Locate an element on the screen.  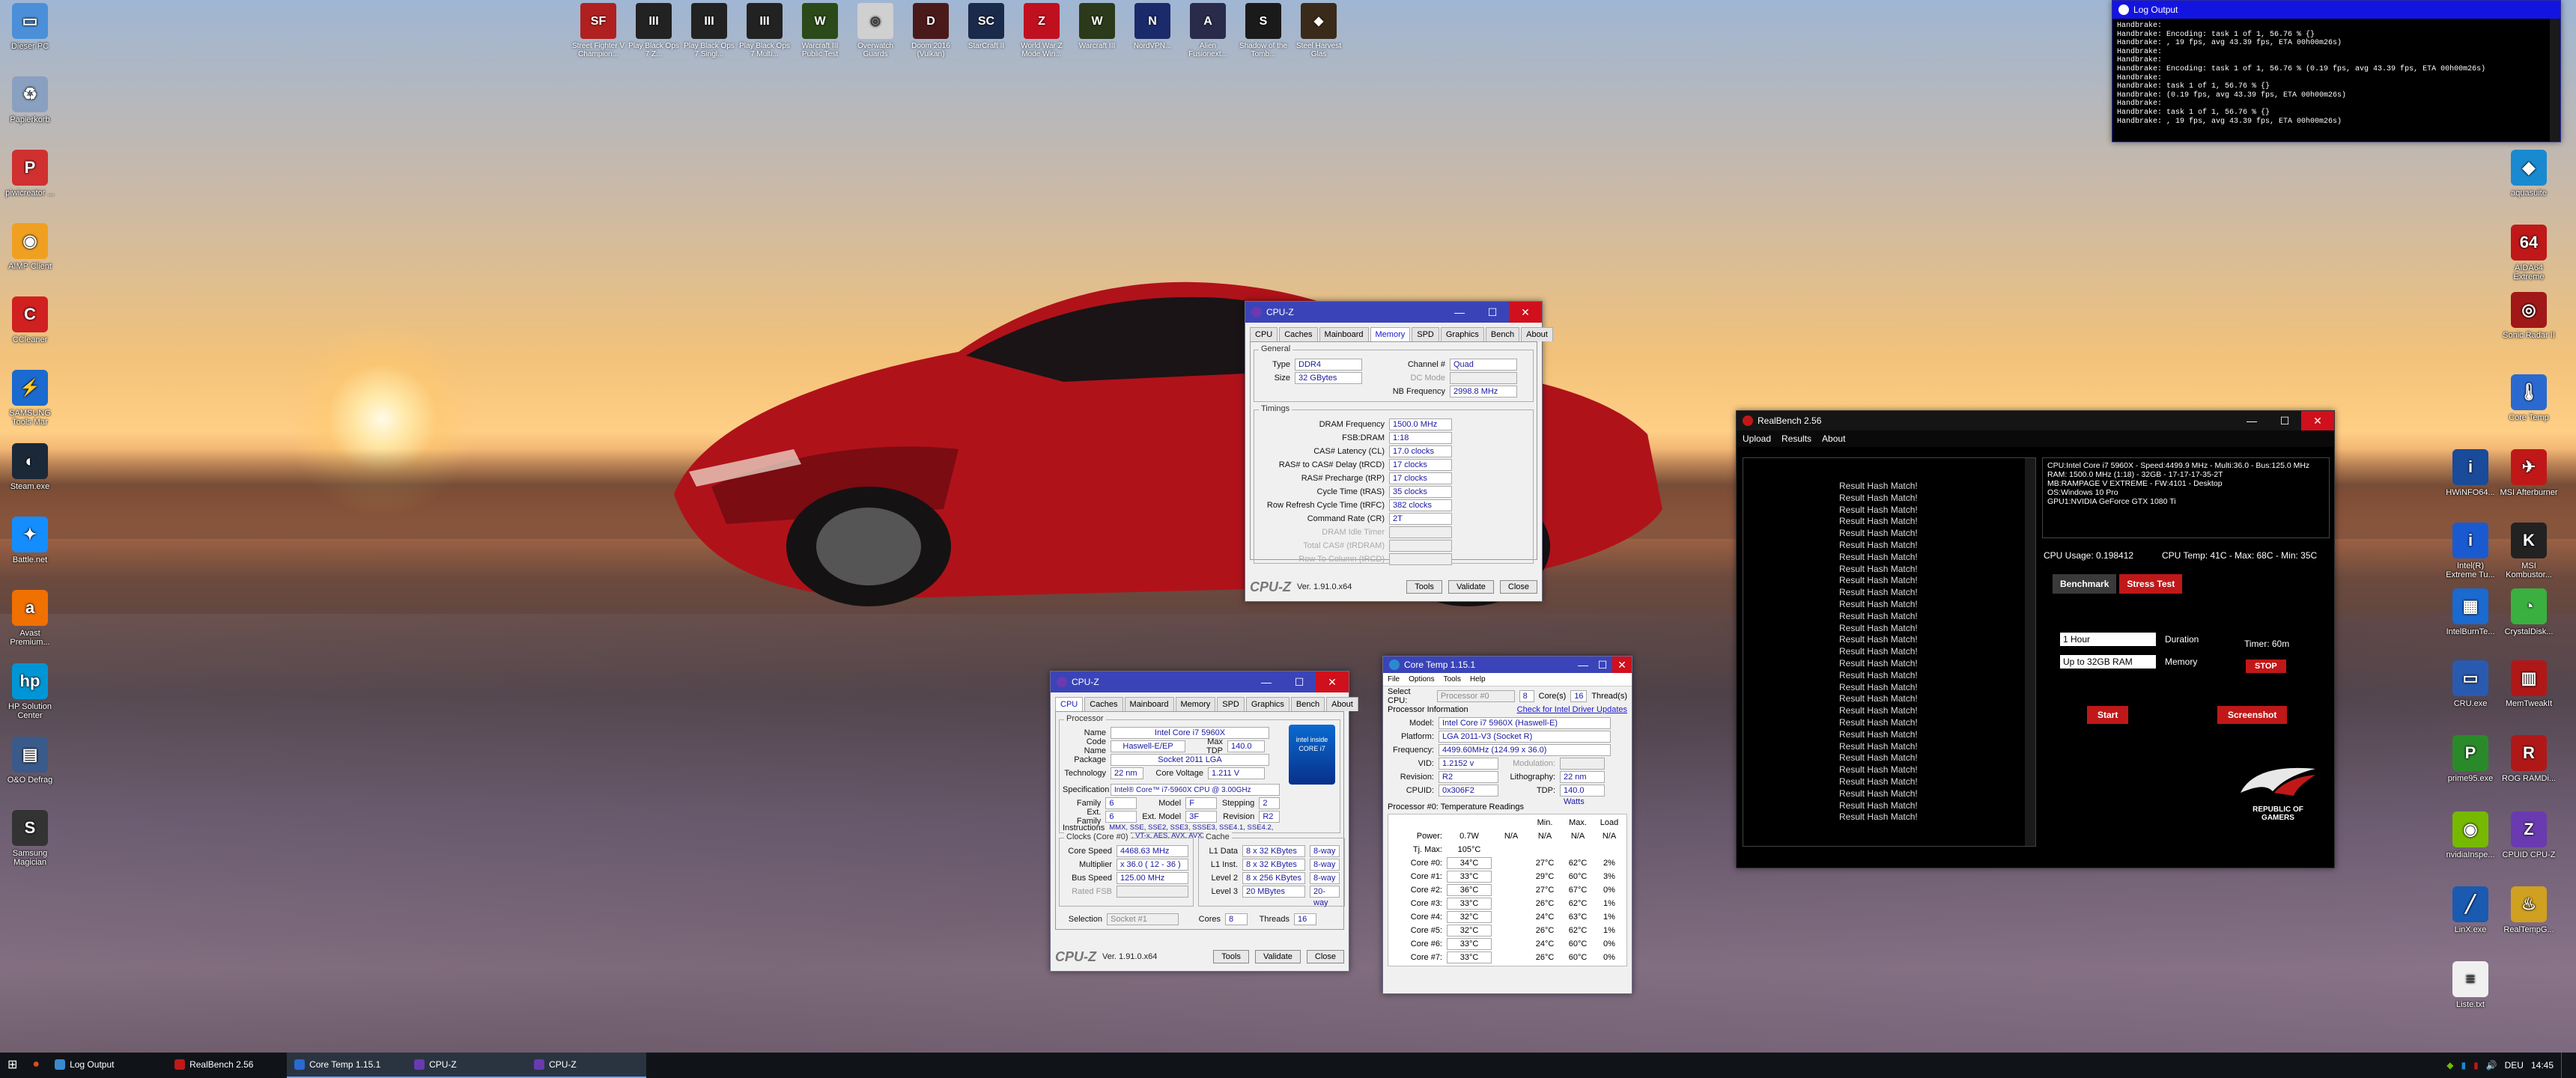
menu-about: About is located at coordinates (1833, 439).